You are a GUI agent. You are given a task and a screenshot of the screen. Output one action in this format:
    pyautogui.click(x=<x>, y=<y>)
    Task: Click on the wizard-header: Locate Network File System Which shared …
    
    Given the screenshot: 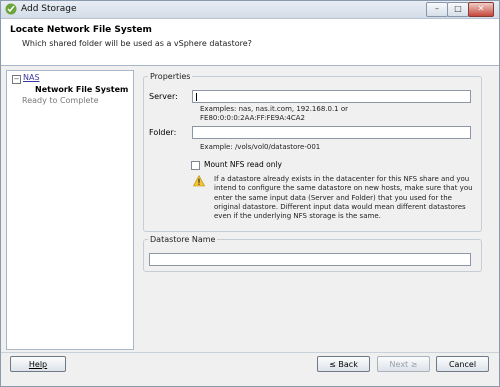 What is the action you would take?
    pyautogui.click(x=250, y=42)
    